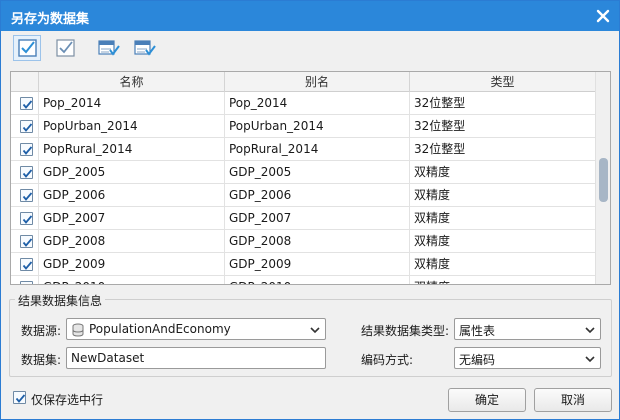 This screenshot has width=620, height=420. What do you see at coordinates (27, 48) in the screenshot?
I see `select-all-button` at bounding box center [27, 48].